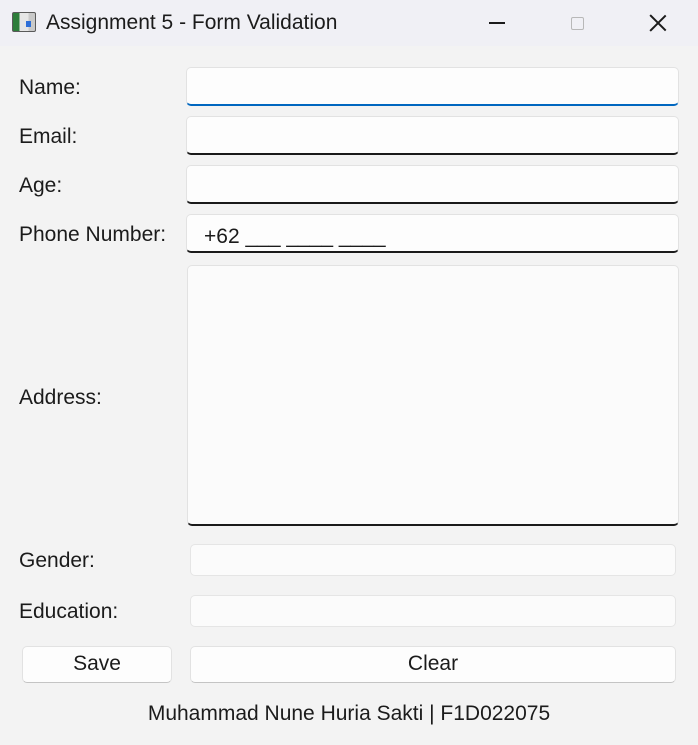  Describe the element at coordinates (432, 184) in the screenshot. I see `age-input` at that location.